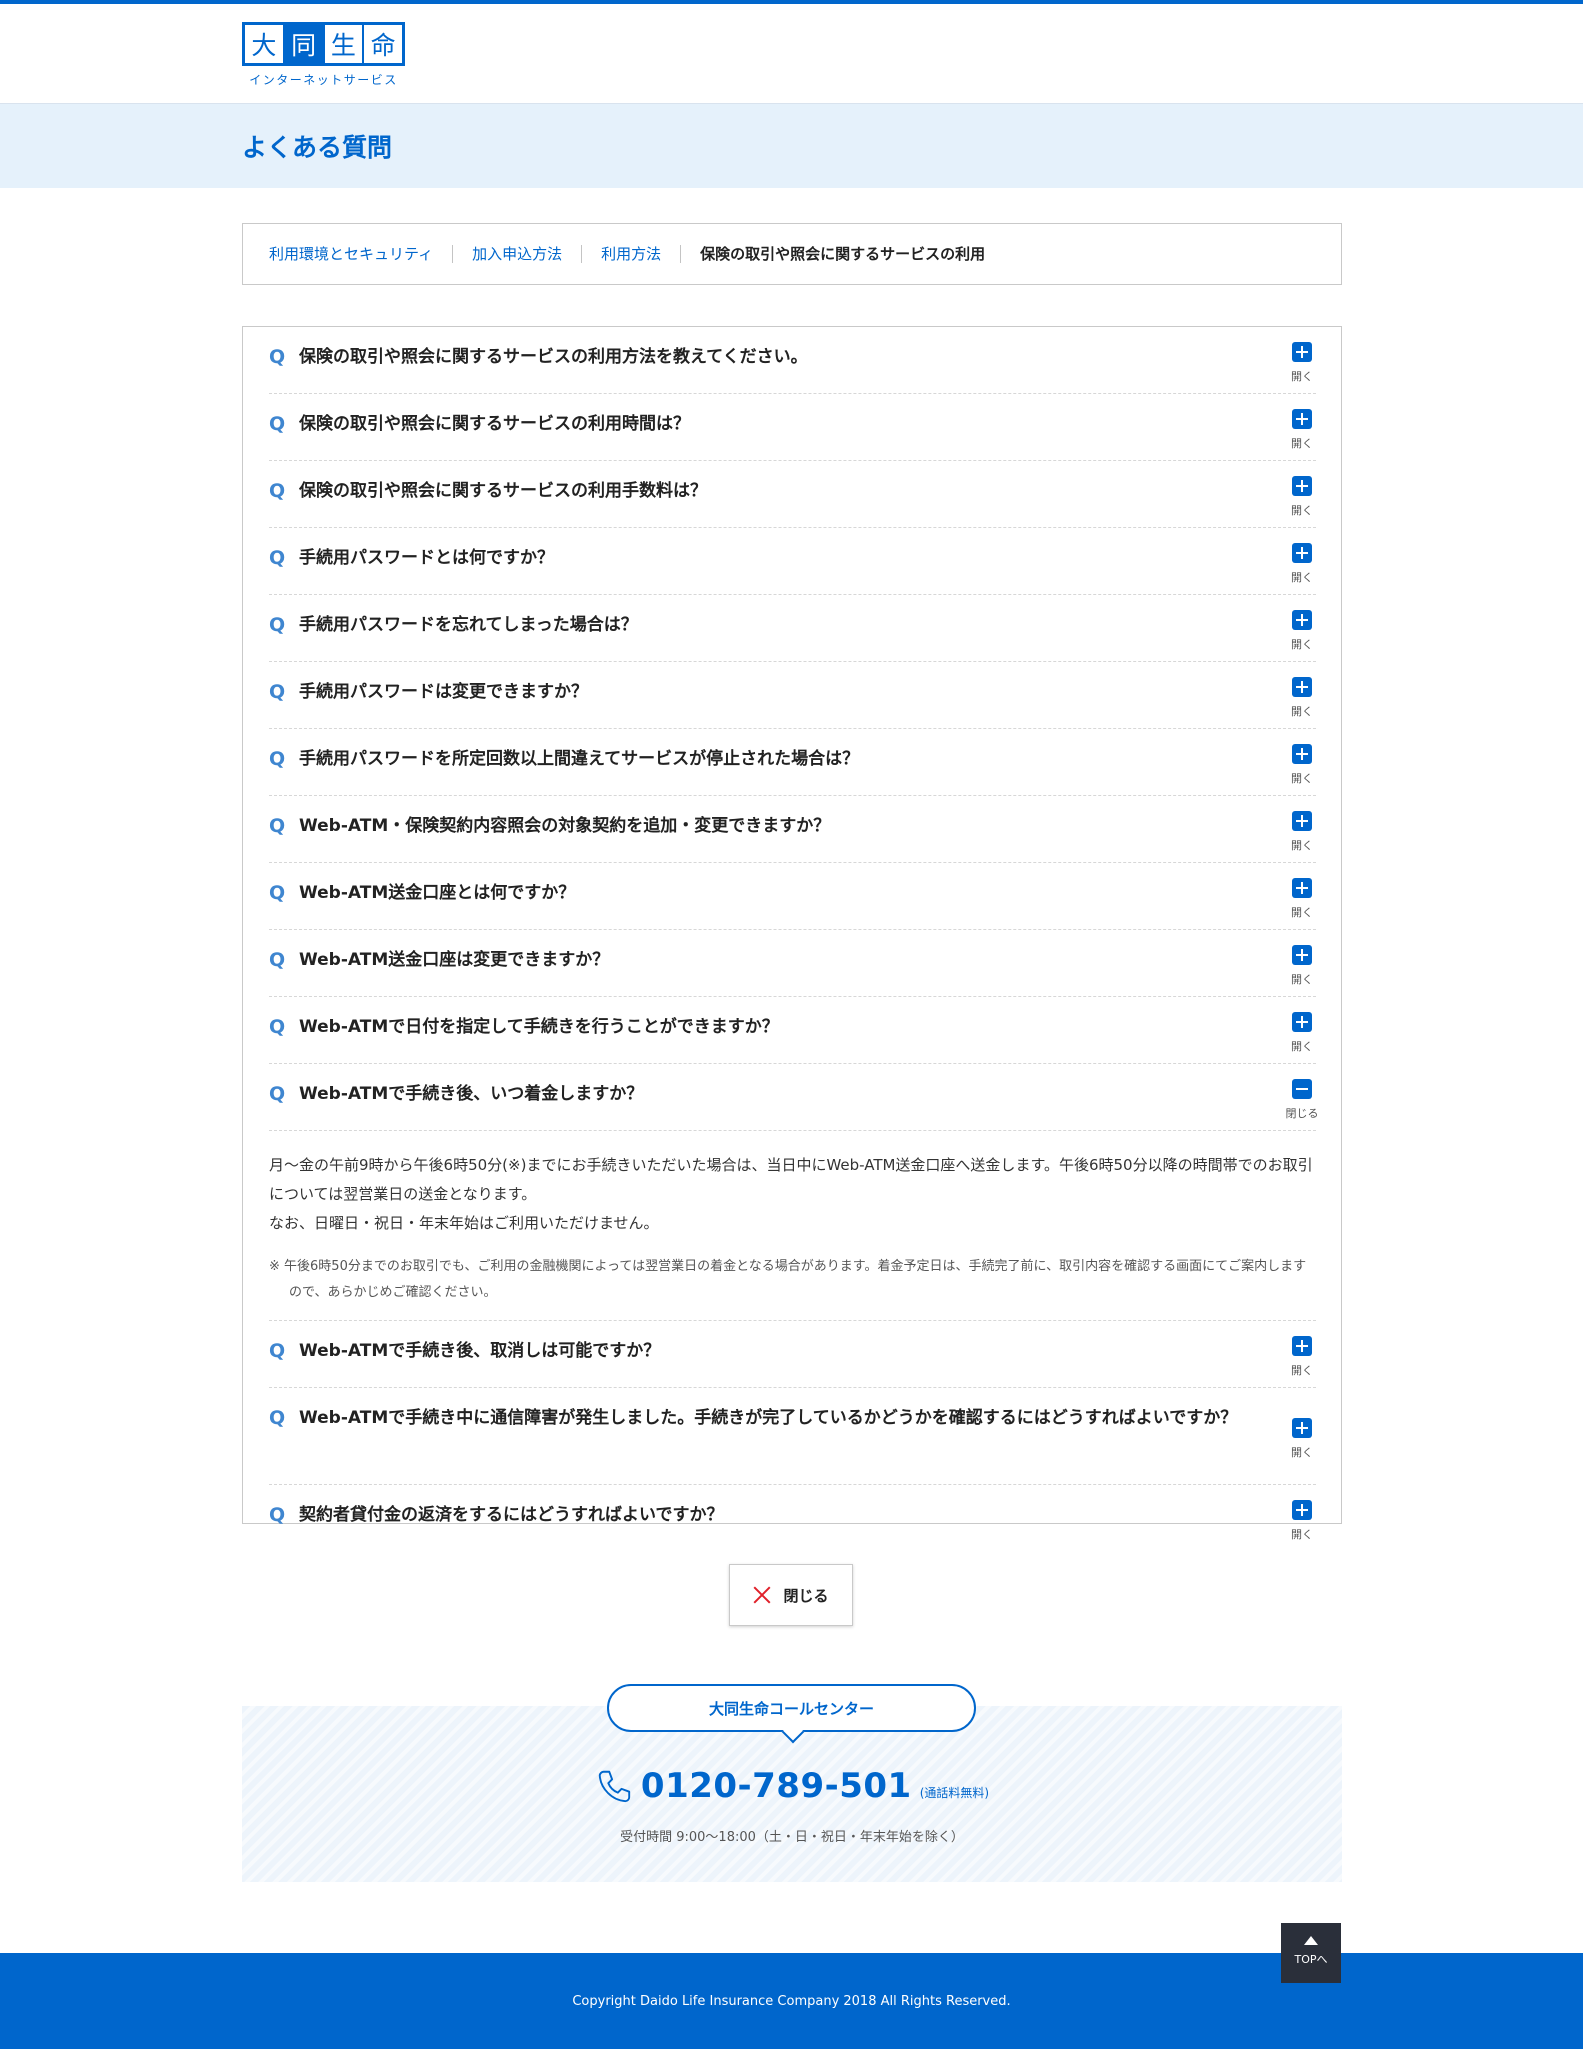  What do you see at coordinates (792, 963) in the screenshot?
I see `faq-question: Q Web-ATM送金口座は変更できますか？ 開く` at bounding box center [792, 963].